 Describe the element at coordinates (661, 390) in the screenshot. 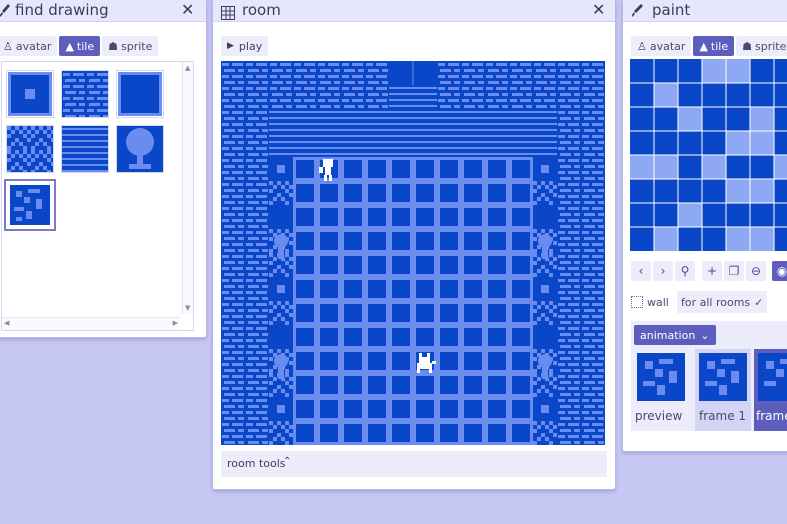

I see `animation-preview: preview` at that location.